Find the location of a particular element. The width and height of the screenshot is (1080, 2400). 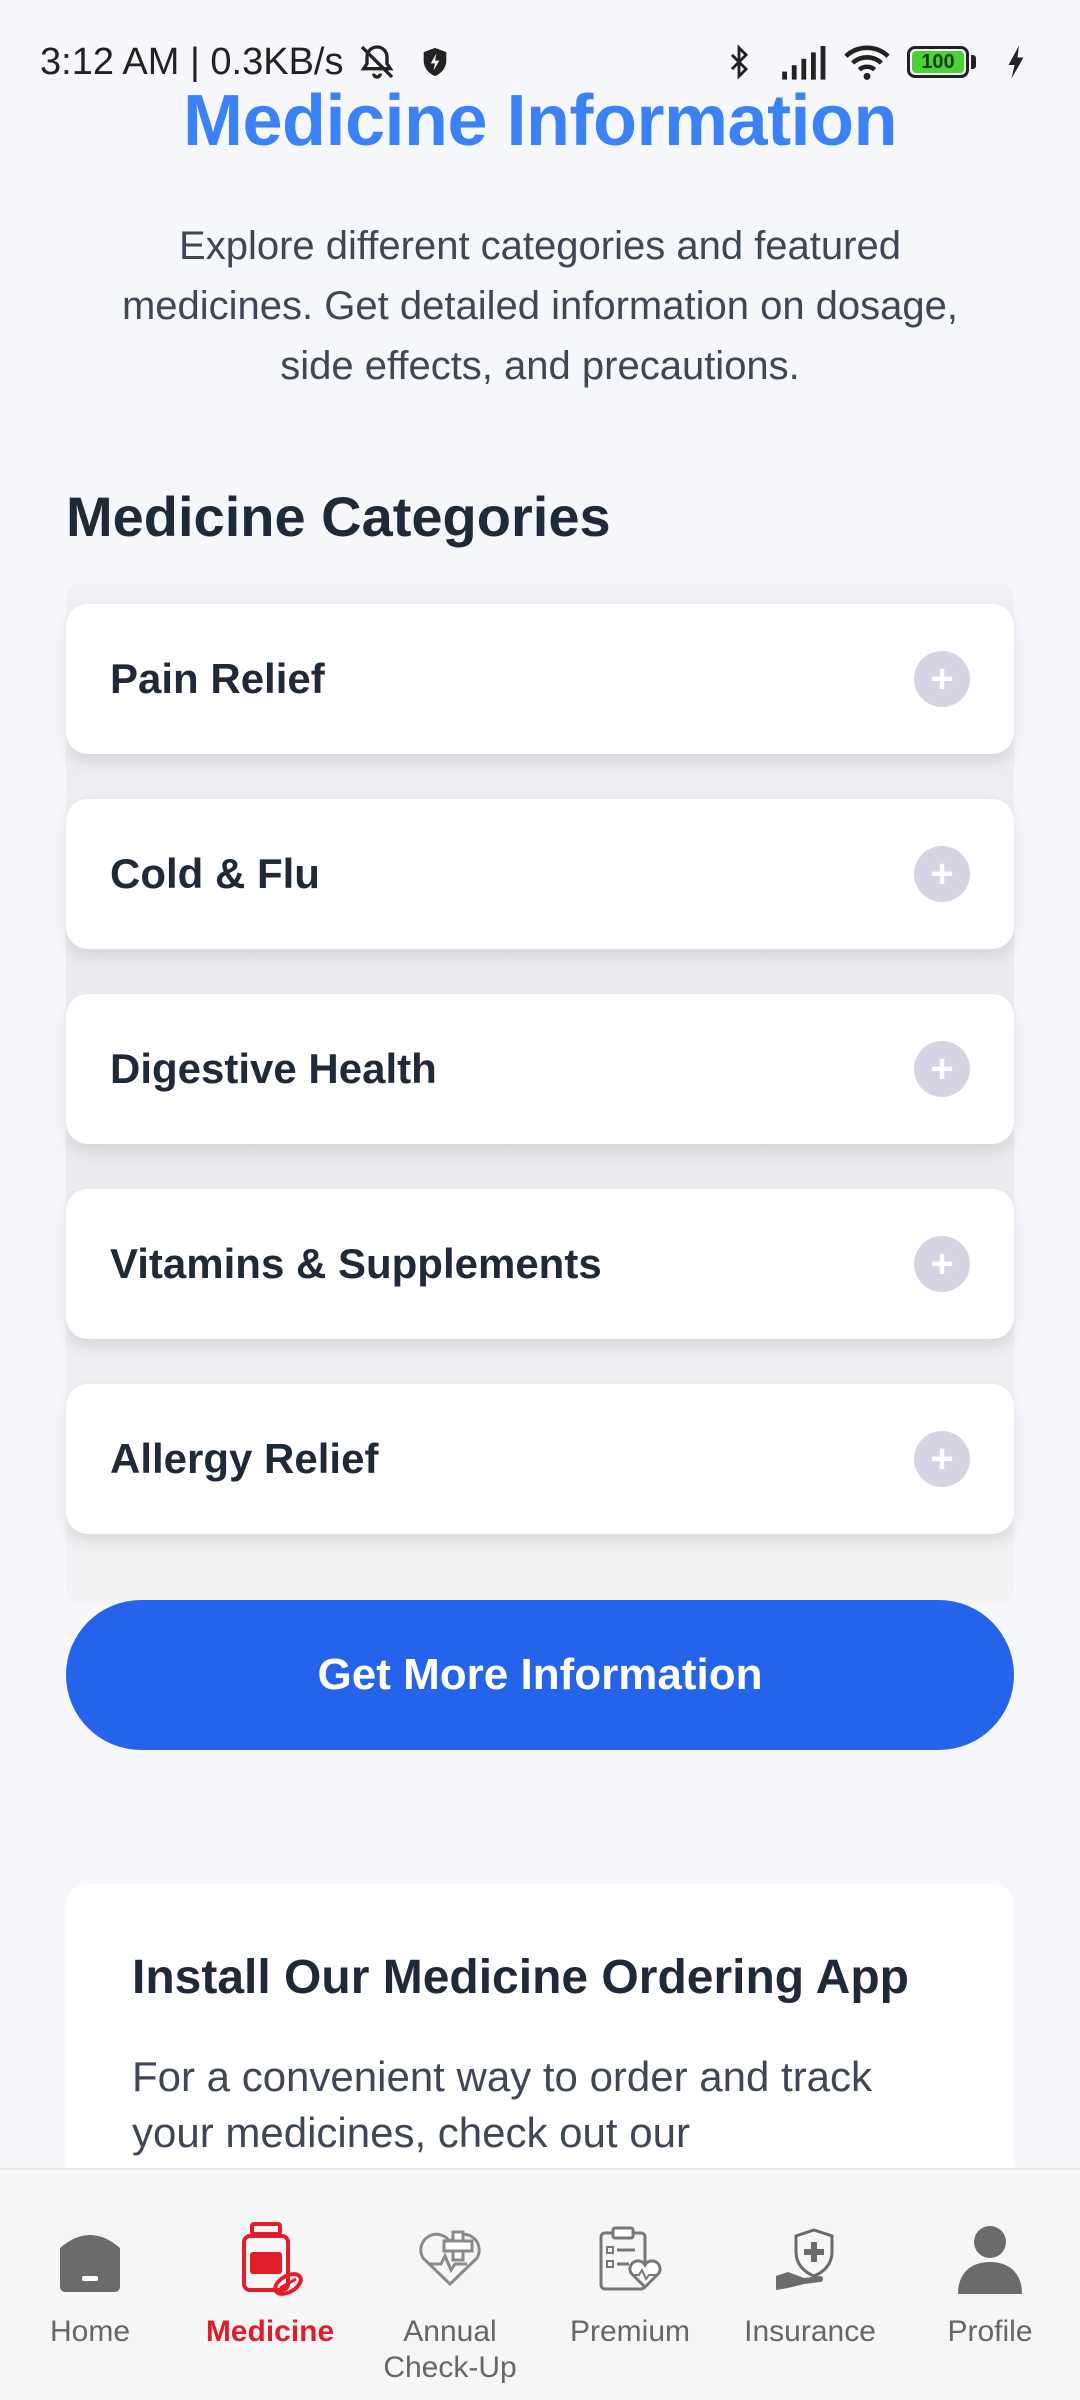

nav-item-home: Home is located at coordinates (90, 2285).